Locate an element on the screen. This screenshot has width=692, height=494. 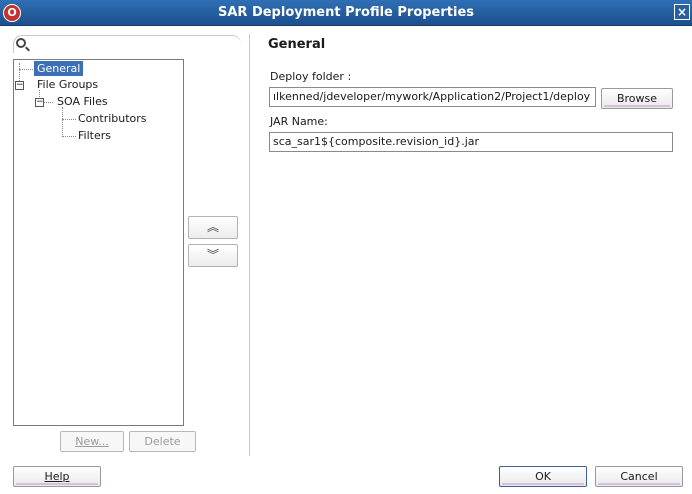
tree-item-filters: Filters is located at coordinates (94, 135).